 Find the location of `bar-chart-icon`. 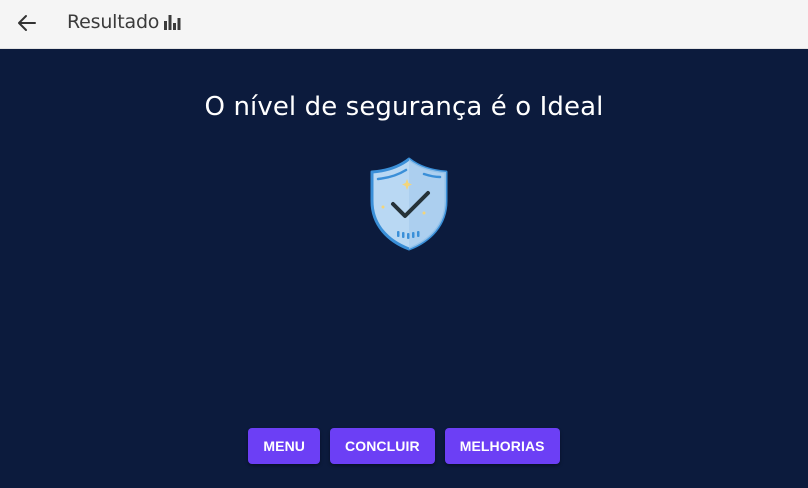

bar-chart-icon is located at coordinates (172, 22).